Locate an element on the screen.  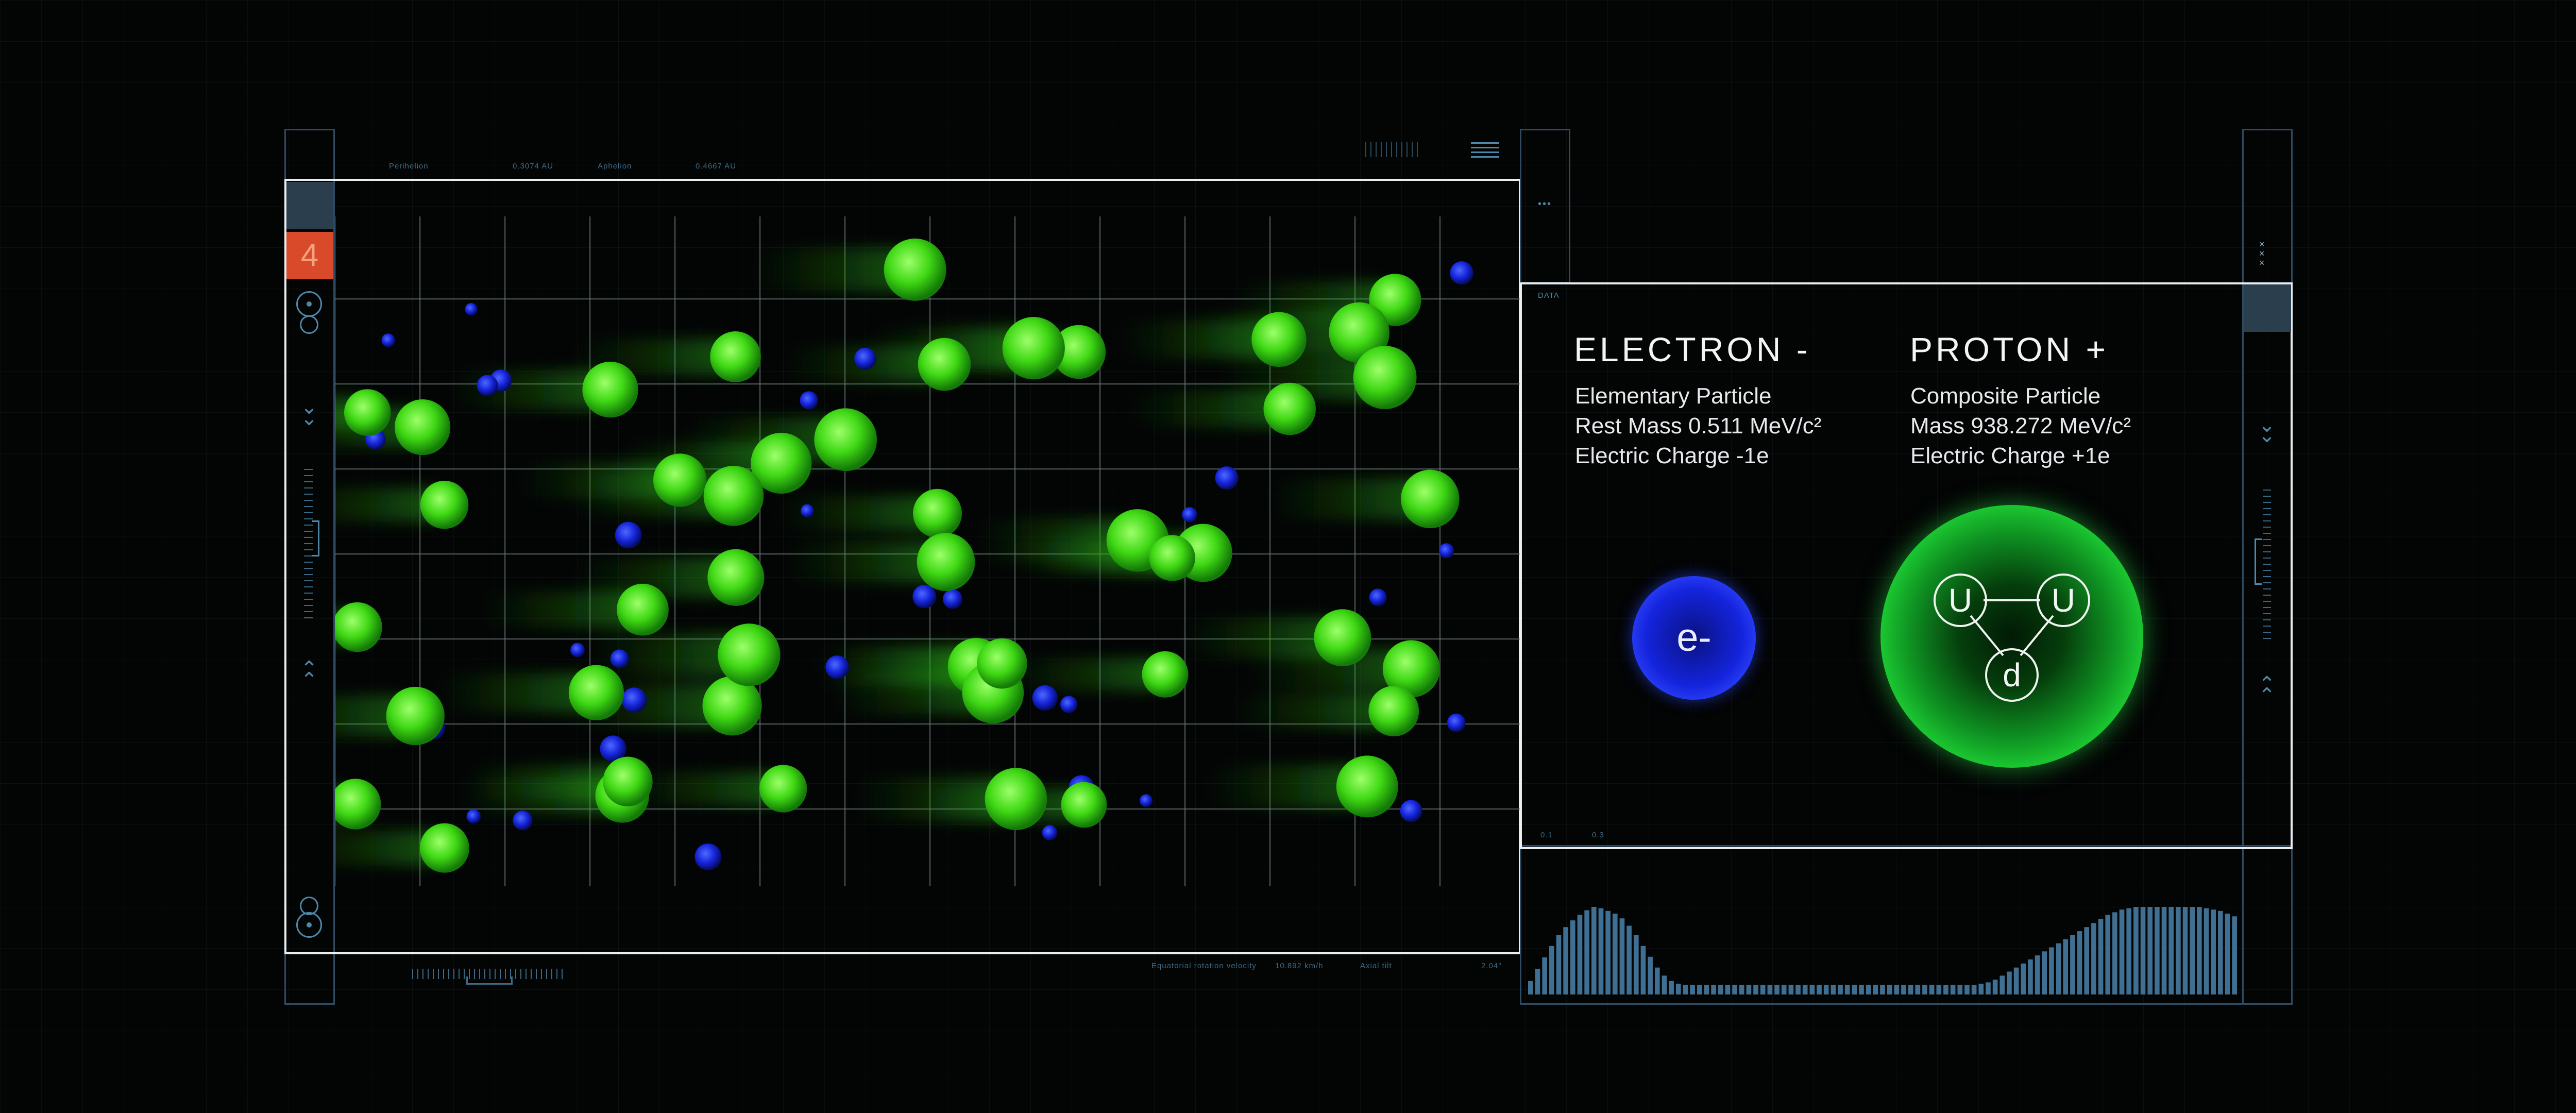
perihelion-label: Perihelion is located at coordinates (409, 166).